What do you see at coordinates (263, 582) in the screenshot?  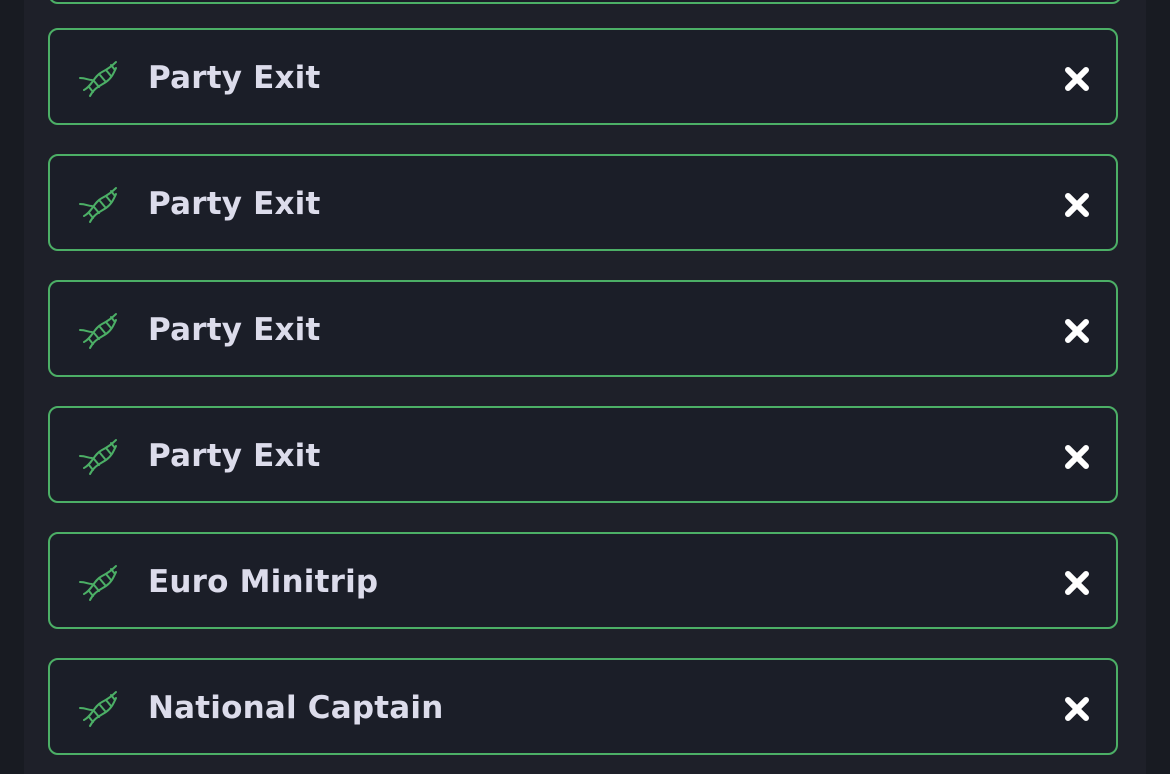 I see `item-label: Euro Minitrip` at bounding box center [263, 582].